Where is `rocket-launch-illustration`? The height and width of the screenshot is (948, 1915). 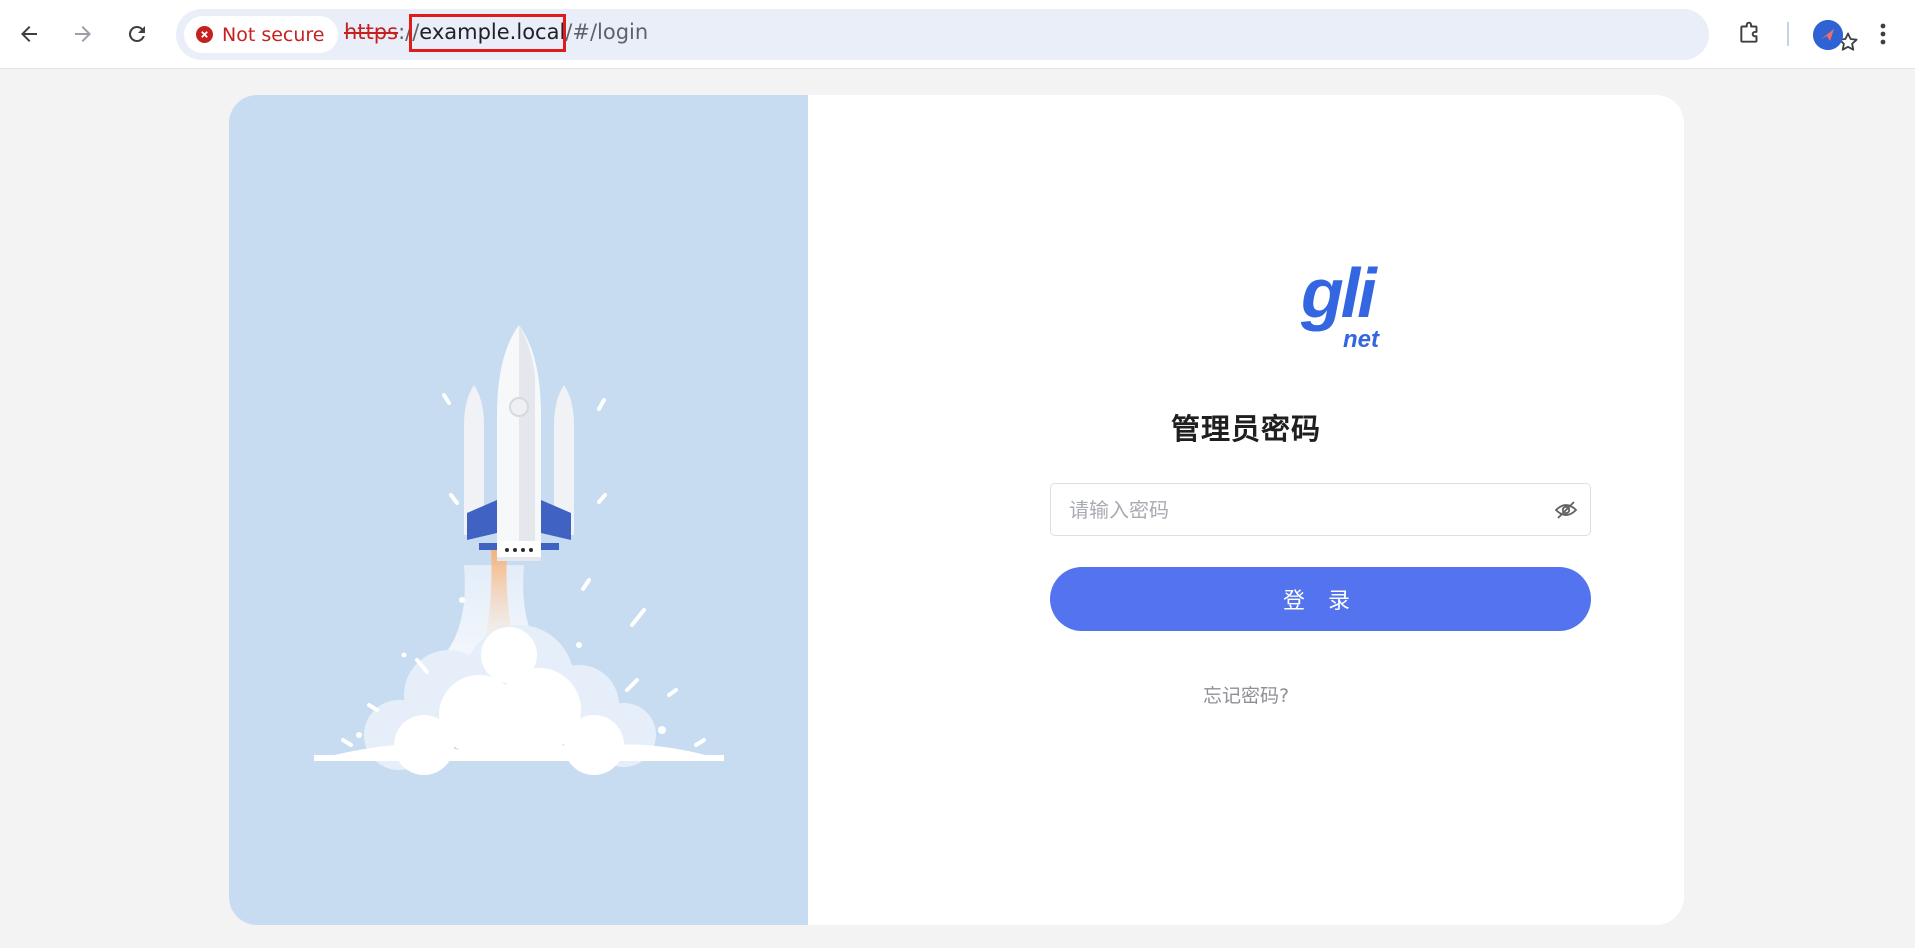
rocket-launch-illustration is located at coordinates (519, 550).